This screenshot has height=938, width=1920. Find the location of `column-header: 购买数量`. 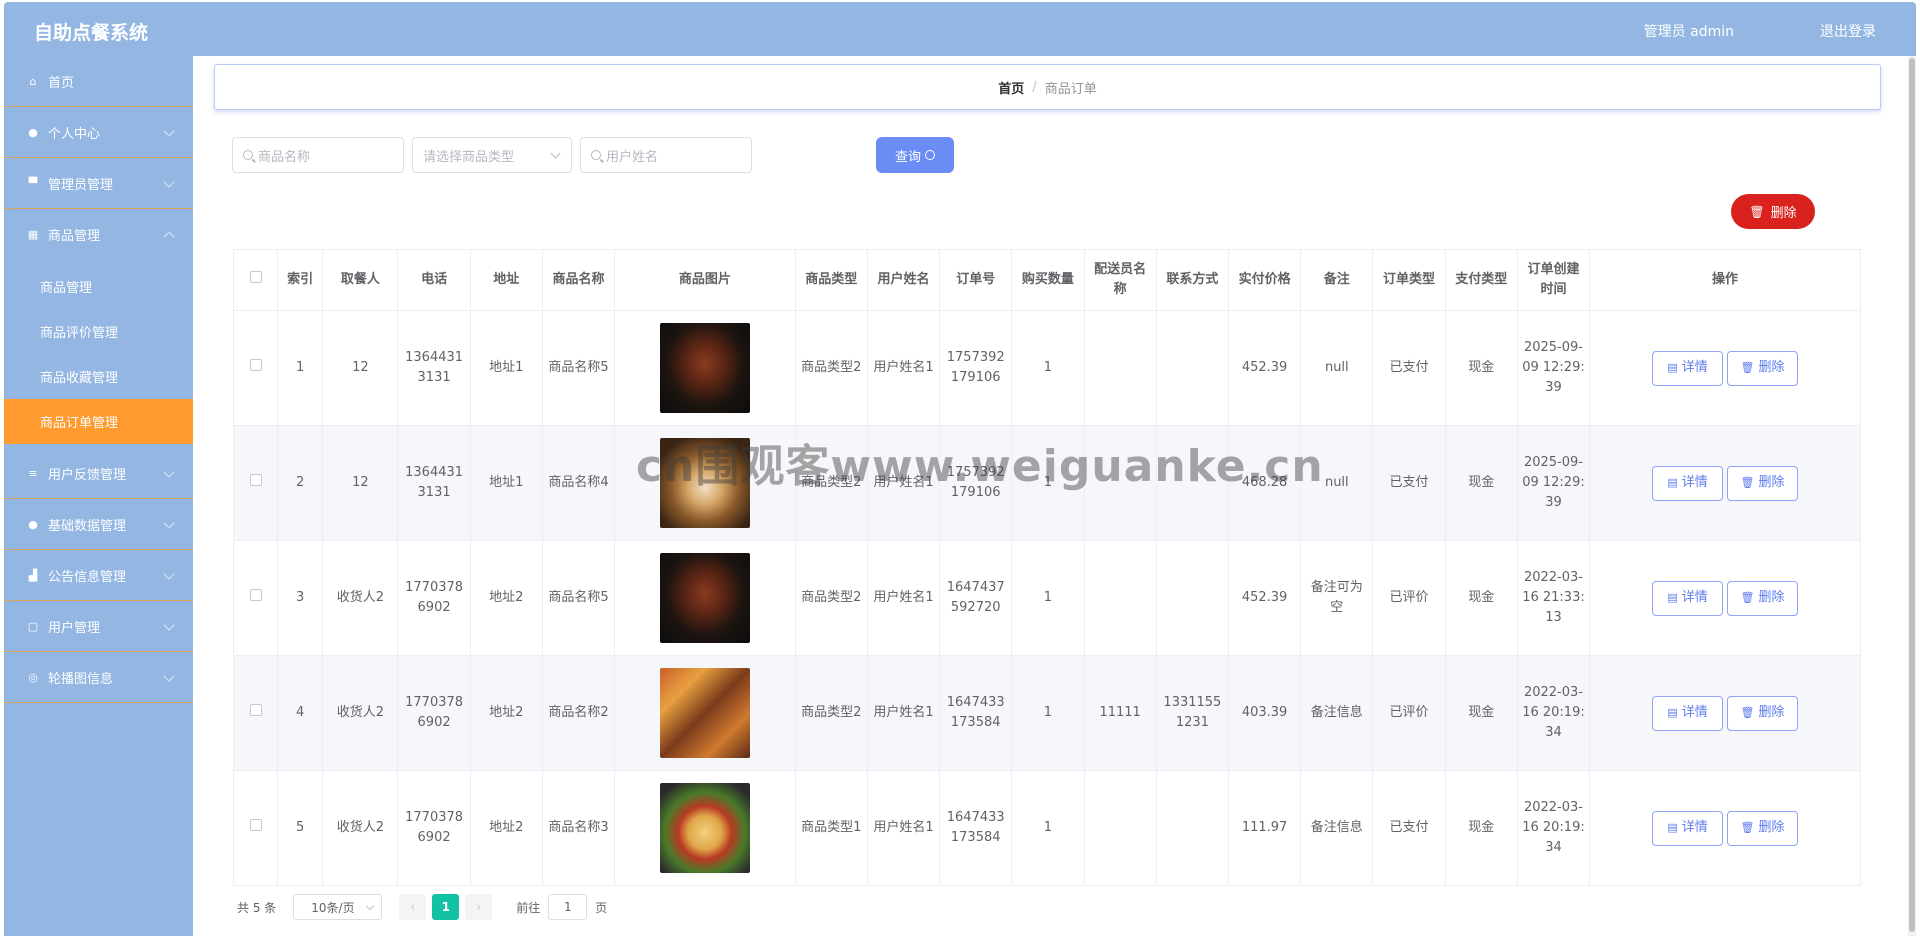

column-header: 购买数量 is located at coordinates (1048, 280).